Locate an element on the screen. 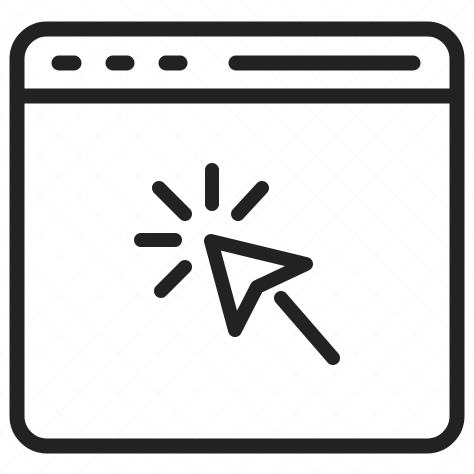  click-ray-bottom-left is located at coordinates (173, 279).